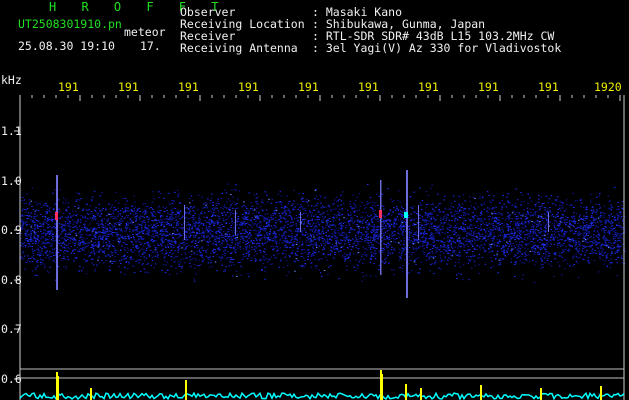 The image size is (629, 400). What do you see at coordinates (11, 329) in the screenshot?
I see `freq-tick: 0.7` at bounding box center [11, 329].